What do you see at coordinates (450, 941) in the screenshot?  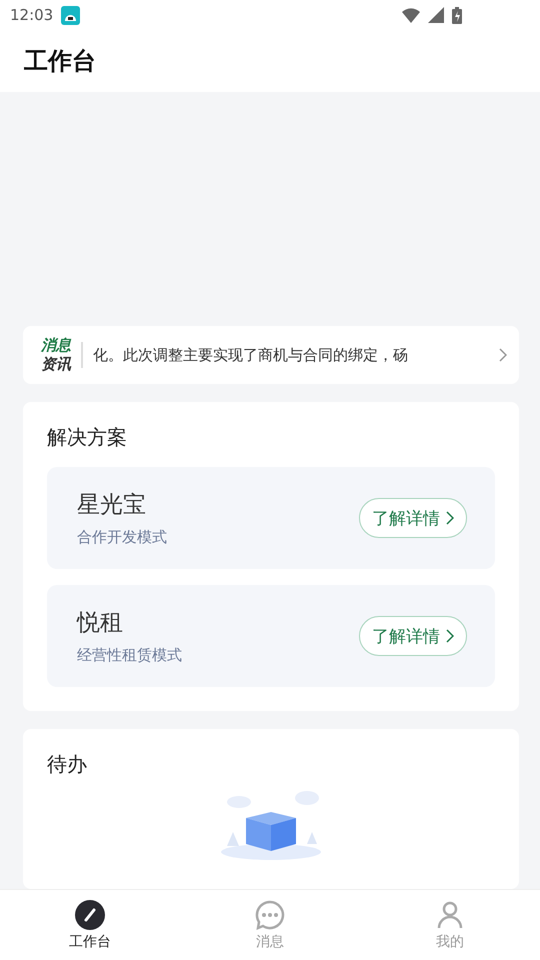 I see `tab-label: 我的` at bounding box center [450, 941].